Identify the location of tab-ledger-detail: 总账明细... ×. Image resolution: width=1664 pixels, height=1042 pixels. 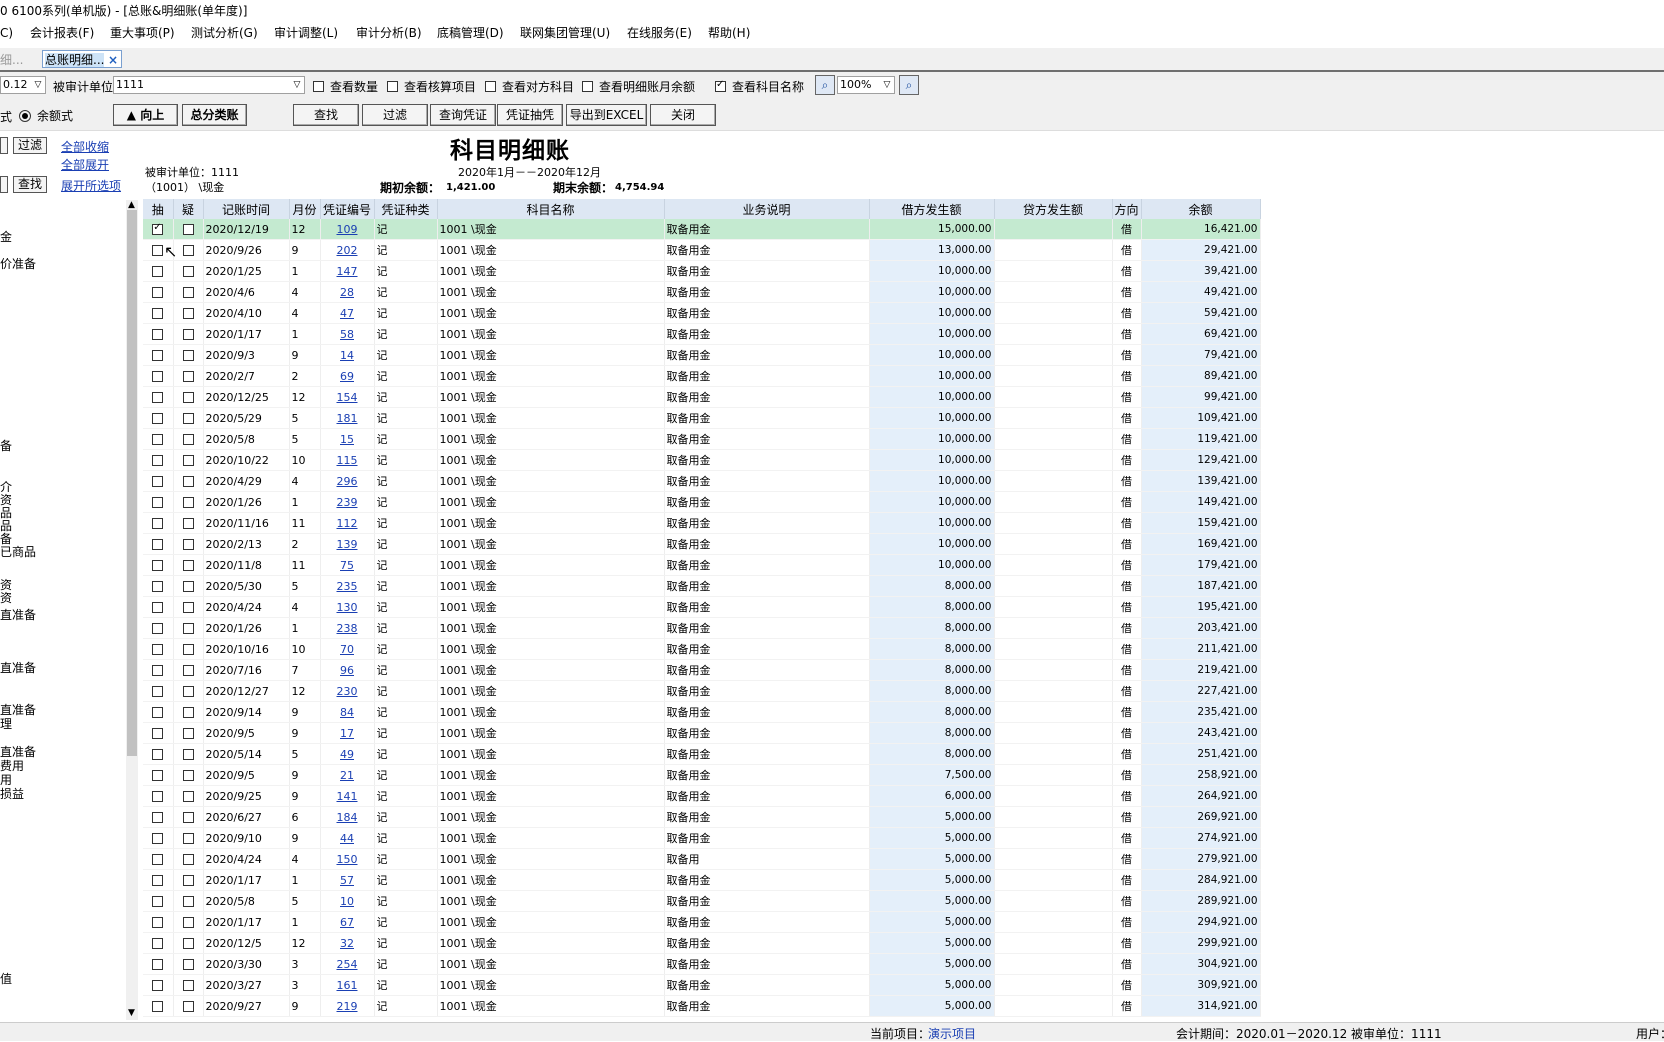
(82, 59).